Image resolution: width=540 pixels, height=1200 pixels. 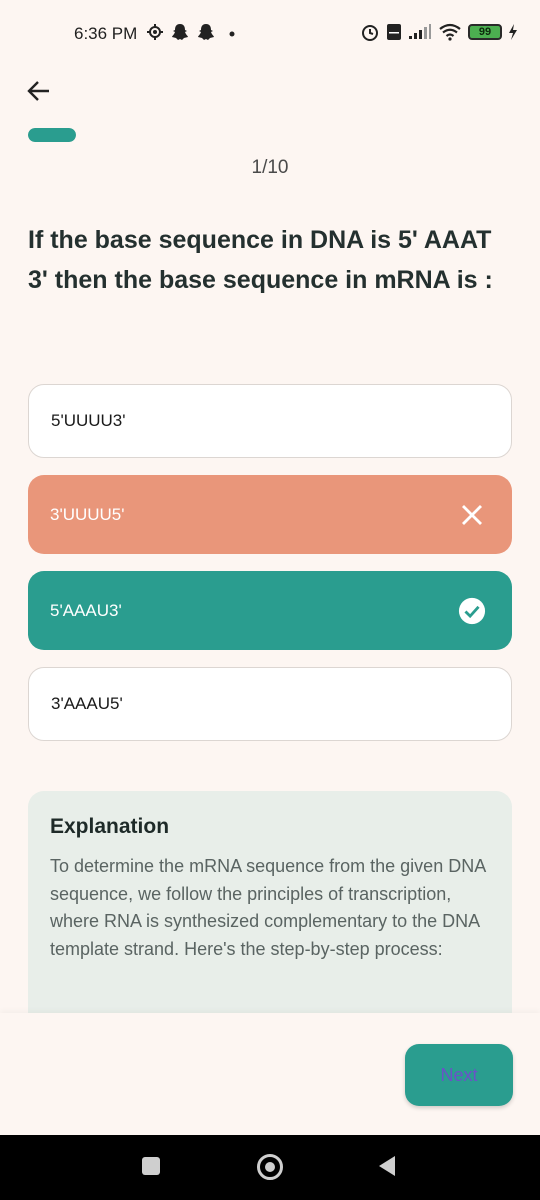 I want to click on home-dot, so click(x=270, y=1167).